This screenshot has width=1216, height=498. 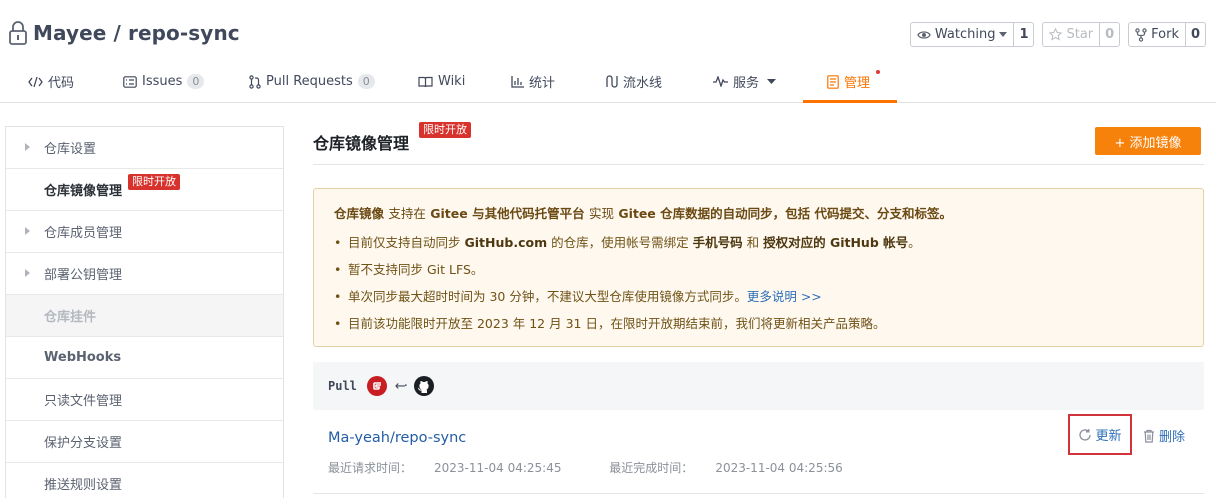 I want to click on repo-owner-link: Mayee, so click(x=69, y=33).